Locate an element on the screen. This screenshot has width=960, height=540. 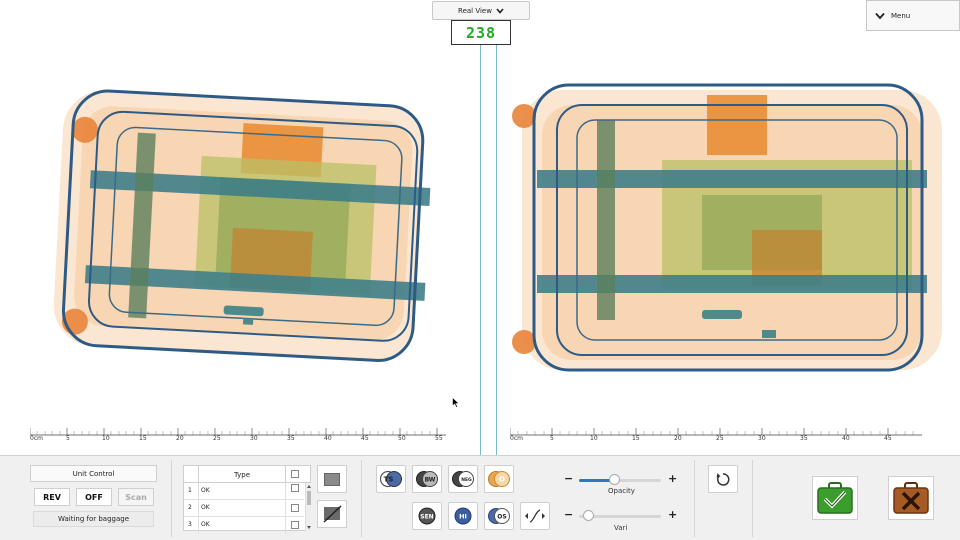
unit-status: Waiting for baggage is located at coordinates (93, 519).